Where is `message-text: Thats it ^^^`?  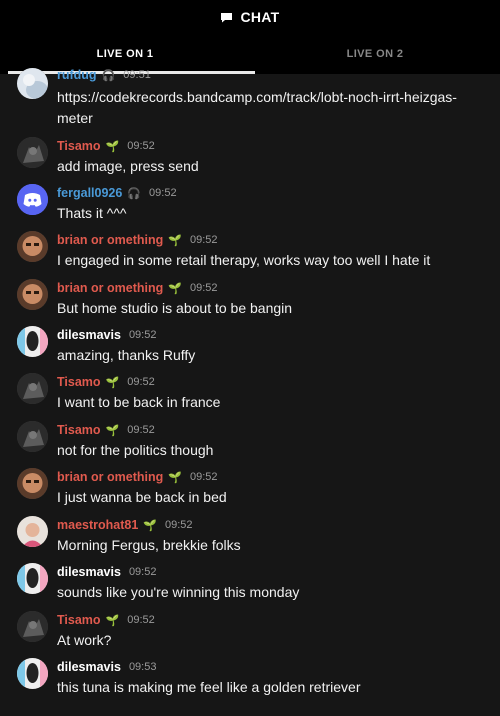
message-text: Thats it ^^^ is located at coordinates (272, 213).